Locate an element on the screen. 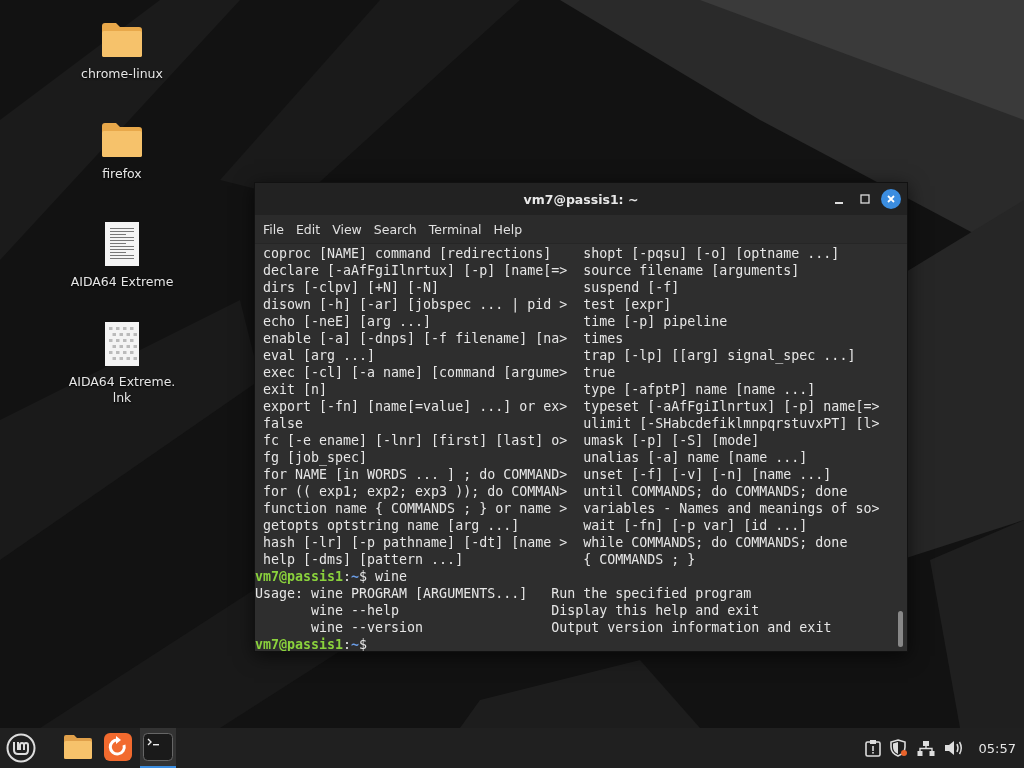 The height and width of the screenshot is (768, 1024). clipboard-alert-icon is located at coordinates (872, 748).